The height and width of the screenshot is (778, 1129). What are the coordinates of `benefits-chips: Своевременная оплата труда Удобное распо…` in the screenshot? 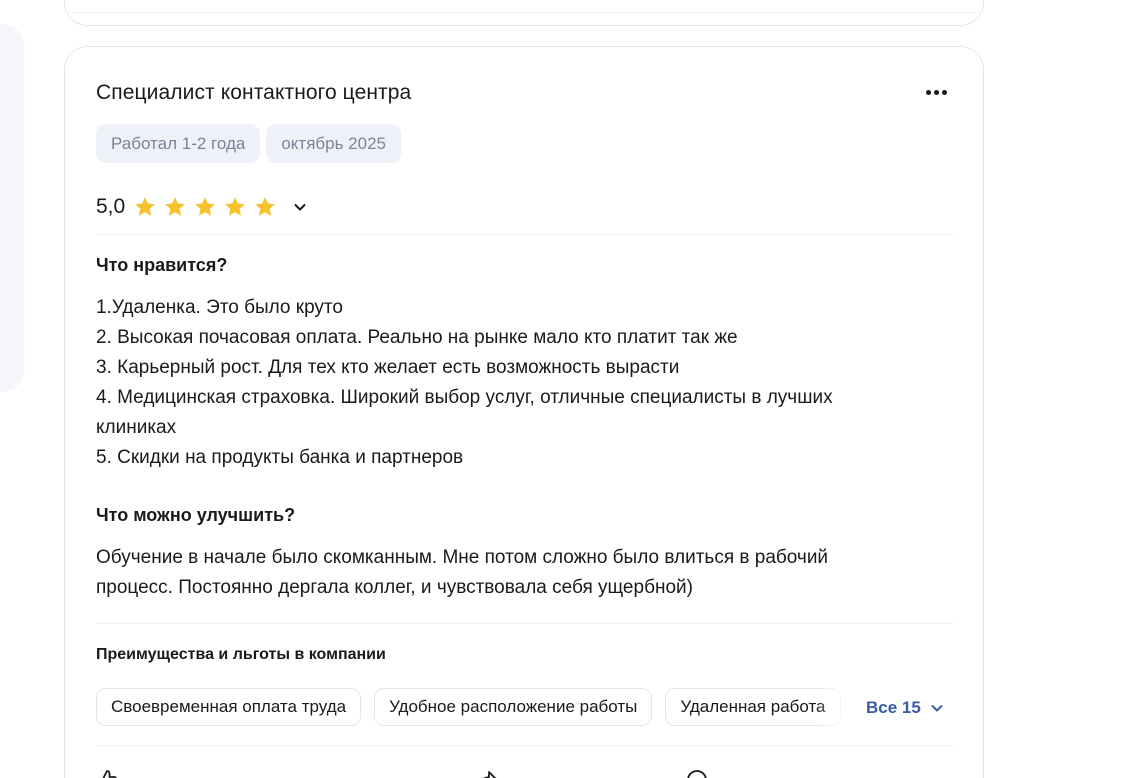 It's located at (476, 708).